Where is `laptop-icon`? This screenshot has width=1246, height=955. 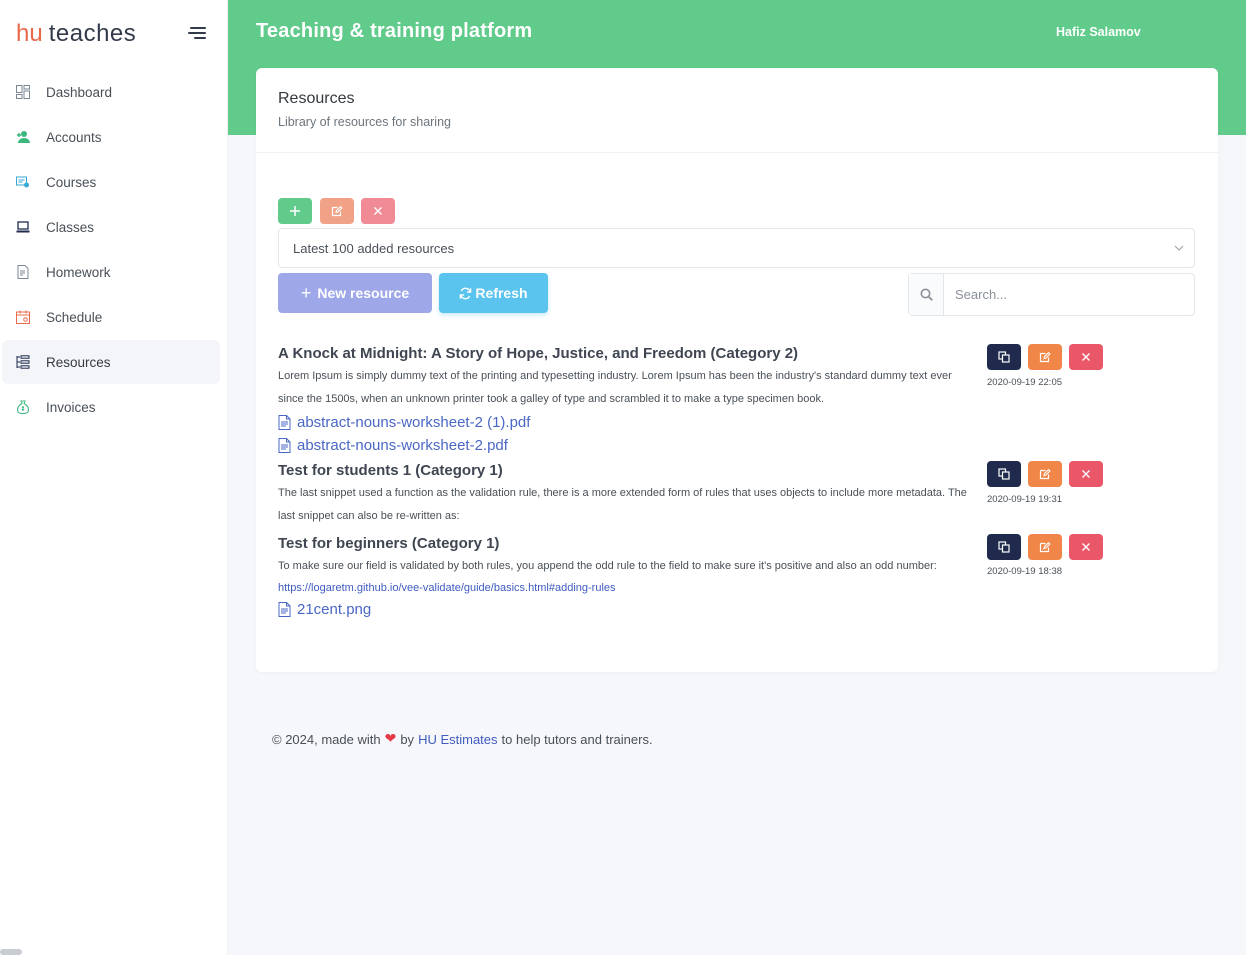 laptop-icon is located at coordinates (23, 227).